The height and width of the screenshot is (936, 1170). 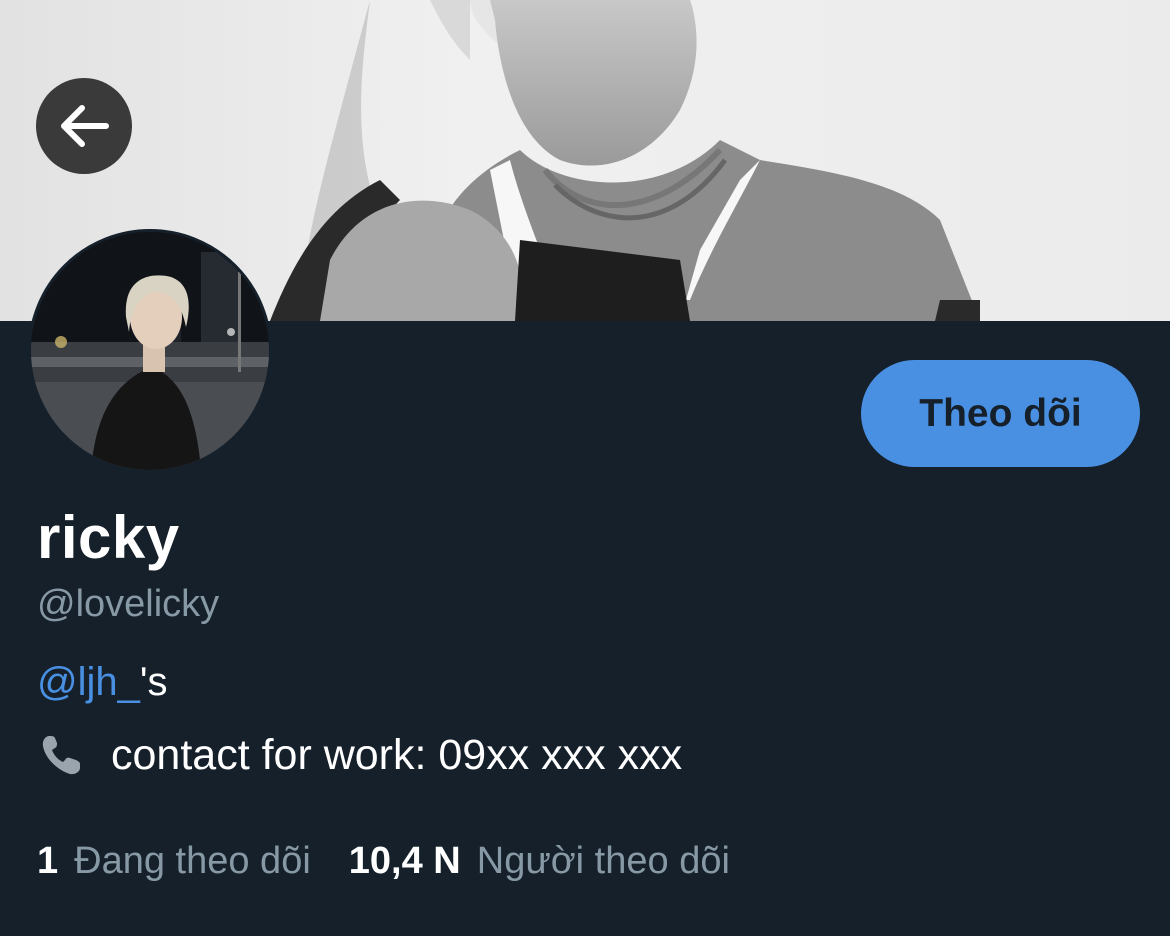 I want to click on contact-text: contact for work: 09xx xxx xxx, so click(x=397, y=754).